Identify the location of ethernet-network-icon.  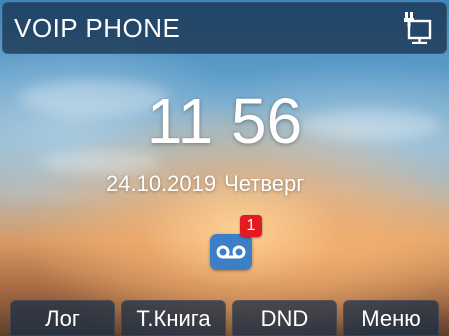
(418, 27).